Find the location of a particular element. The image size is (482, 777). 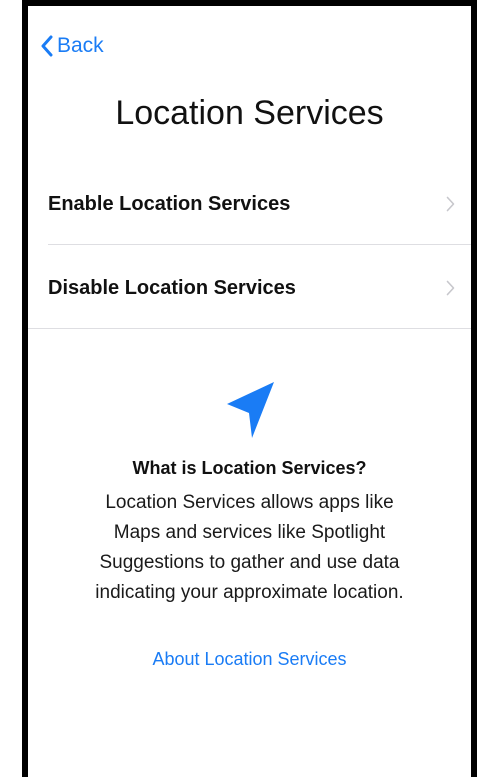

enable-location-services-row: Enable Location Services is located at coordinates (259, 204).